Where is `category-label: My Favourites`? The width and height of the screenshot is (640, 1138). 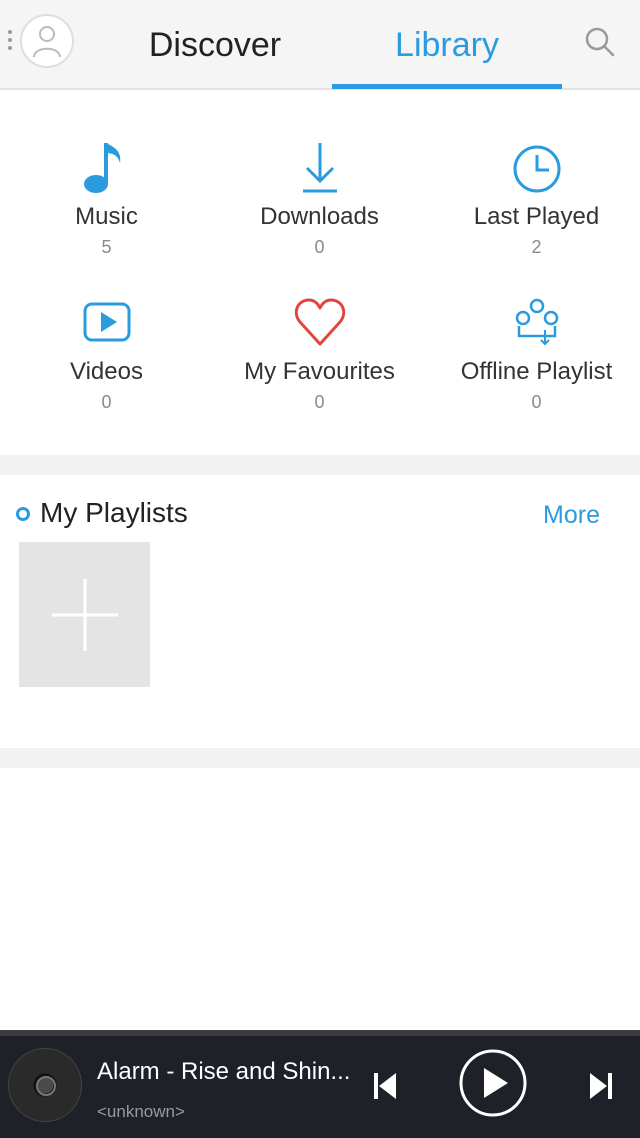
category-label: My Favourites is located at coordinates (319, 371).